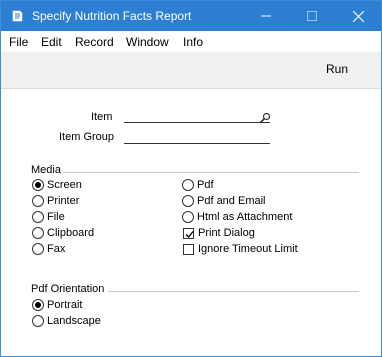 Image resolution: width=382 pixels, height=357 pixels. I want to click on minimize-icon, so click(266, 16).